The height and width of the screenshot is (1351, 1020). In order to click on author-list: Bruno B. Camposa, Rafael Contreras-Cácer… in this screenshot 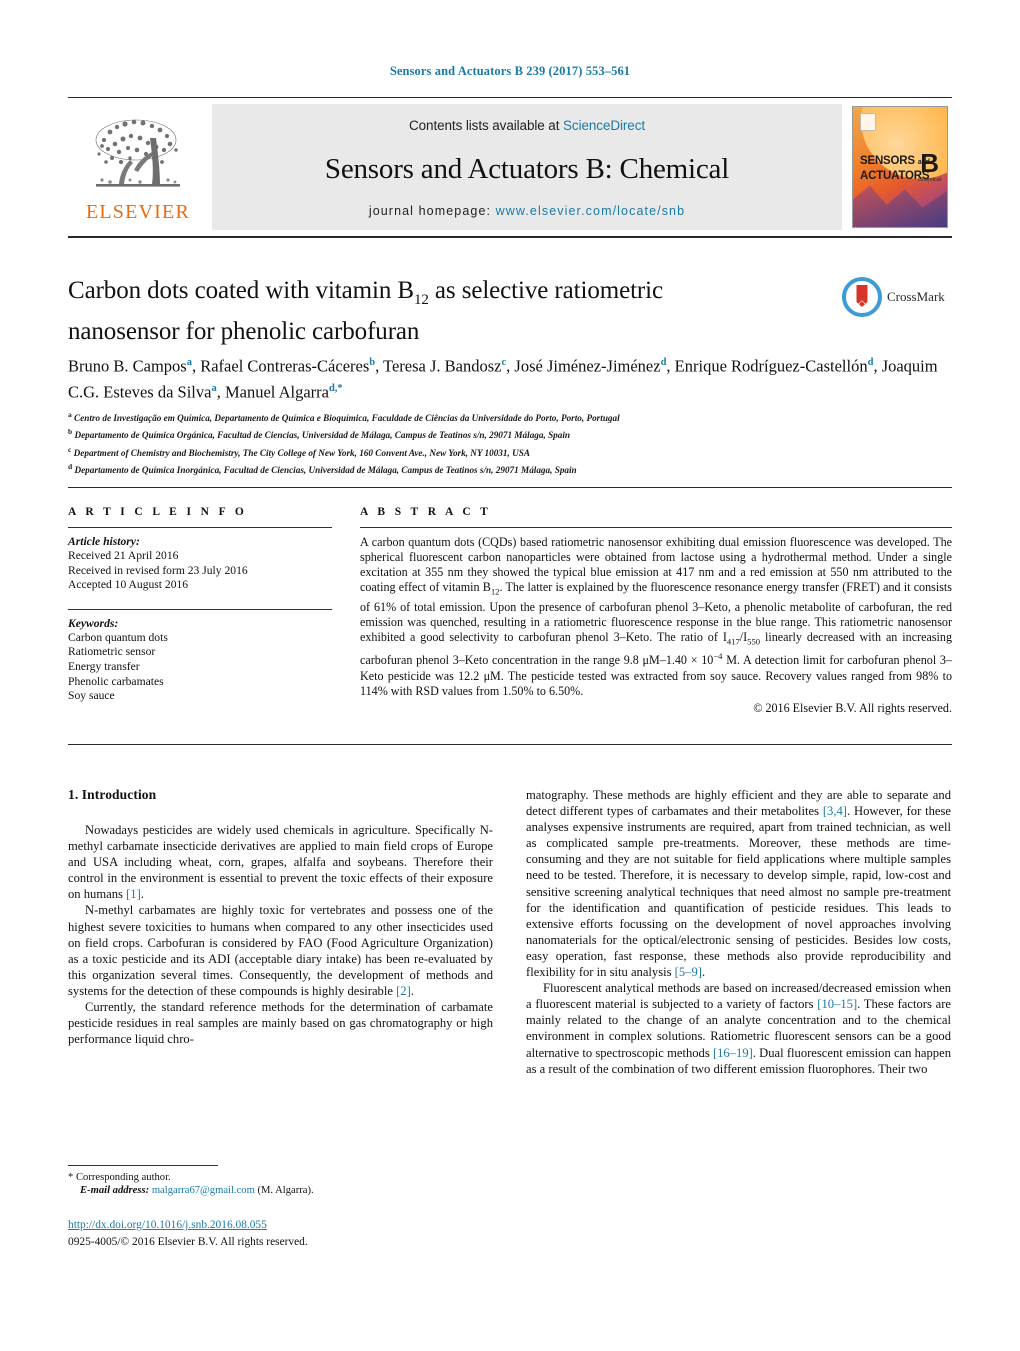, I will do `click(503, 379)`.